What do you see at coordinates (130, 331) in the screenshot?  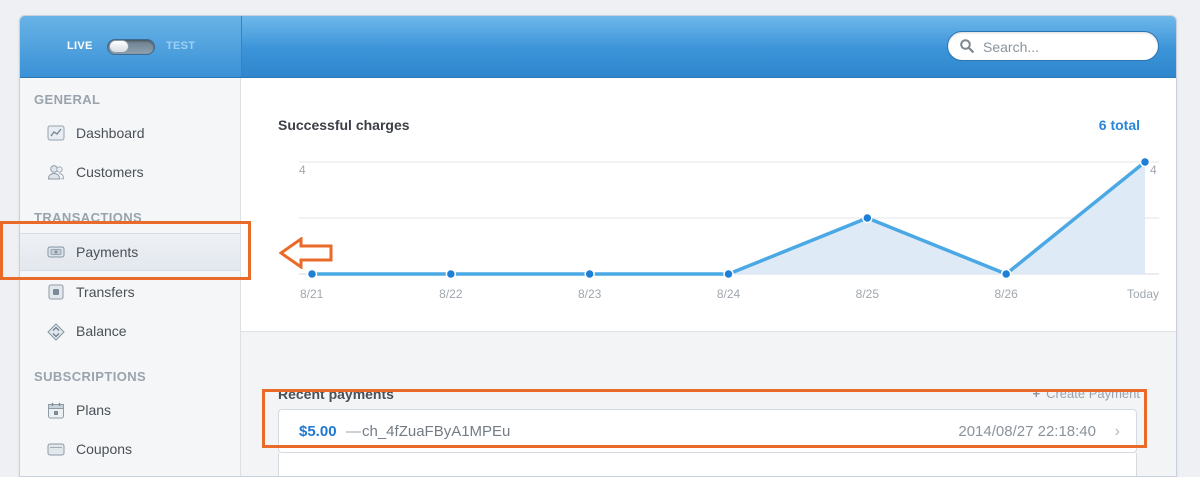 I see `sidebar-item-balance: Balance` at bounding box center [130, 331].